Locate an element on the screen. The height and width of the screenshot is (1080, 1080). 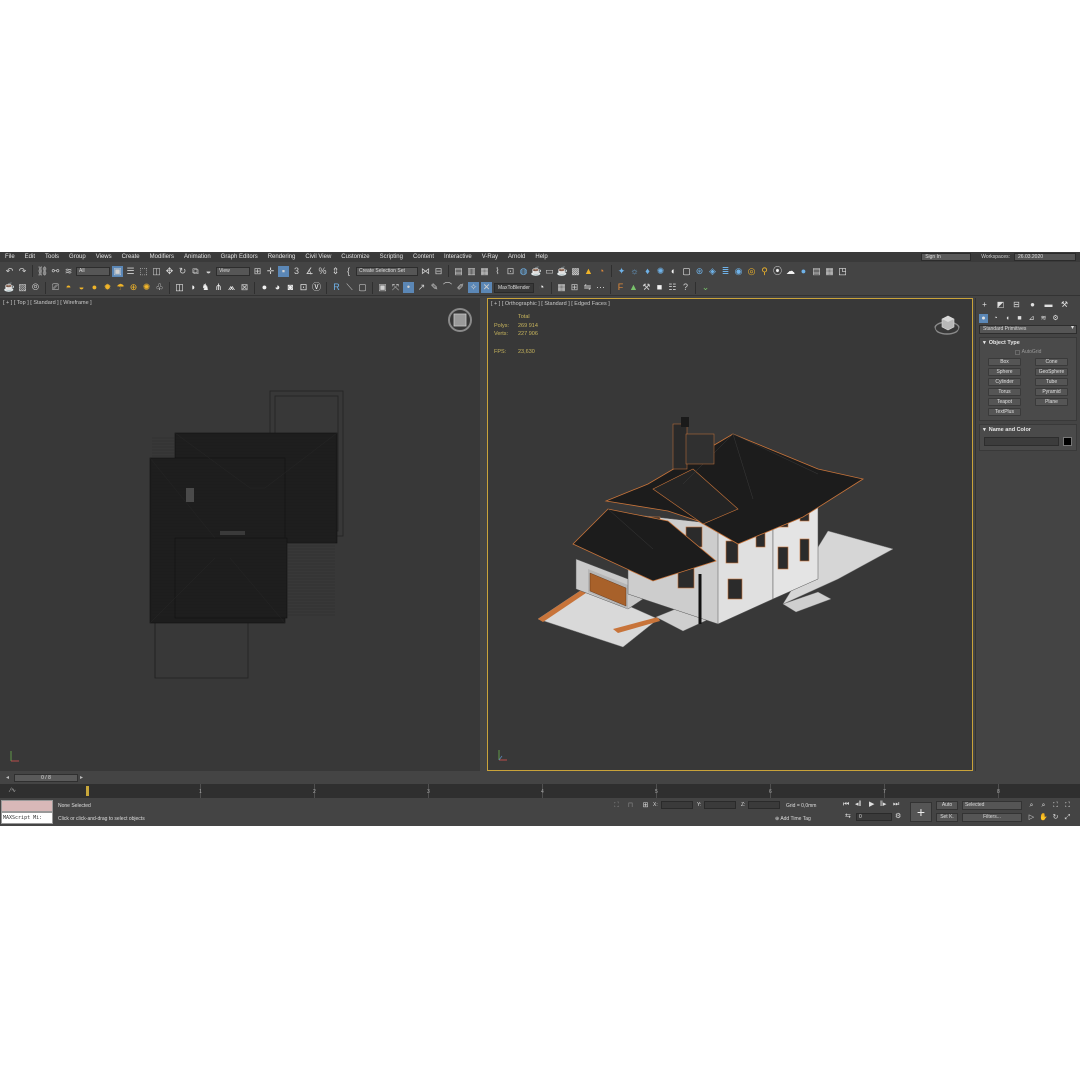
tool-arc-icon: ⌒ is located at coordinates (447, 287).